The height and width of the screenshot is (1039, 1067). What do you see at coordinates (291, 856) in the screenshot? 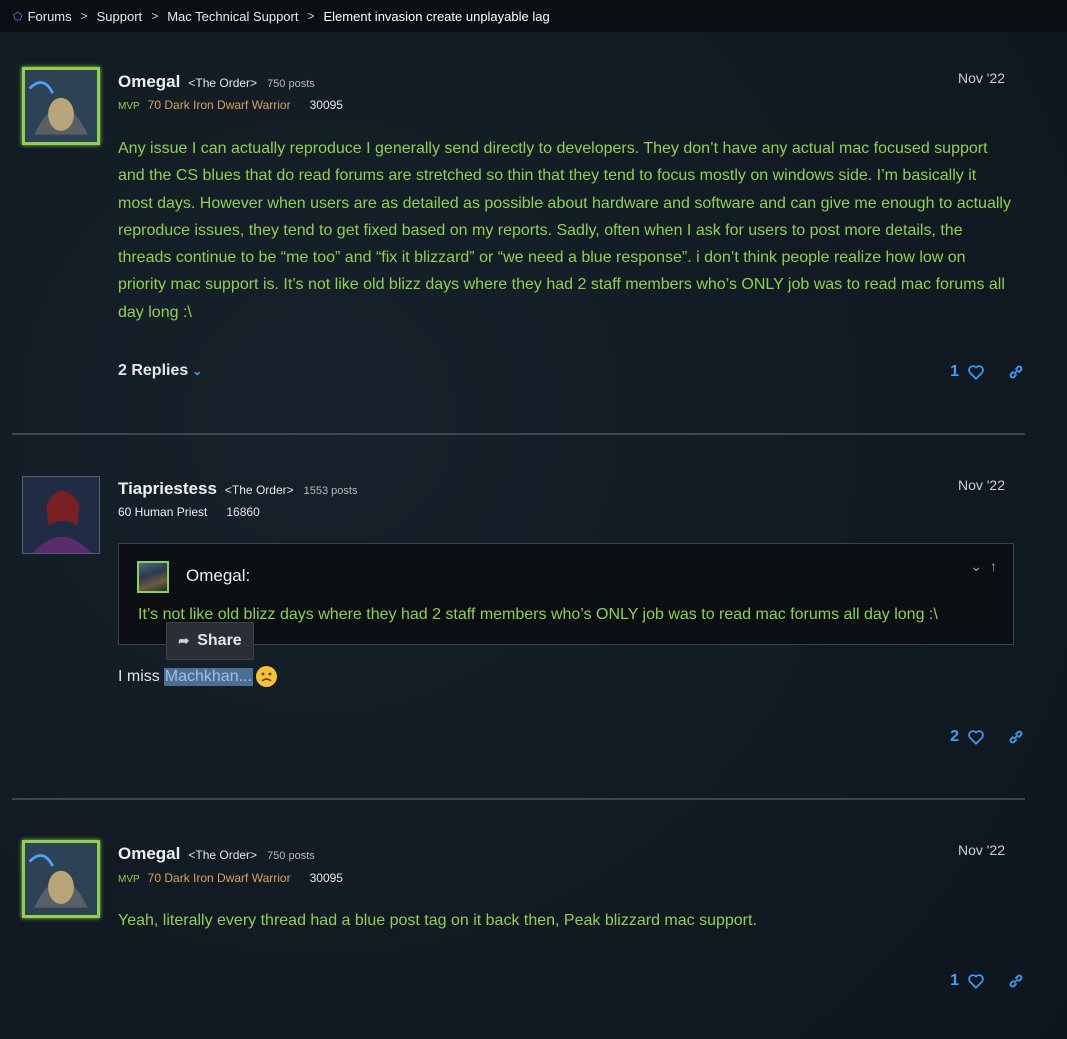
I see `post-count: 750 posts` at bounding box center [291, 856].